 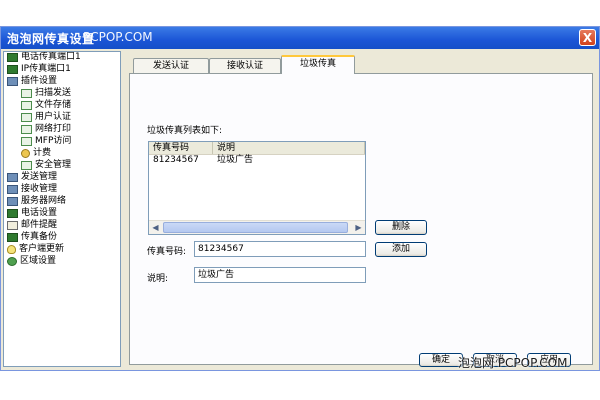 I want to click on tree-item-user-auth: 用户认证, so click(x=46, y=117).